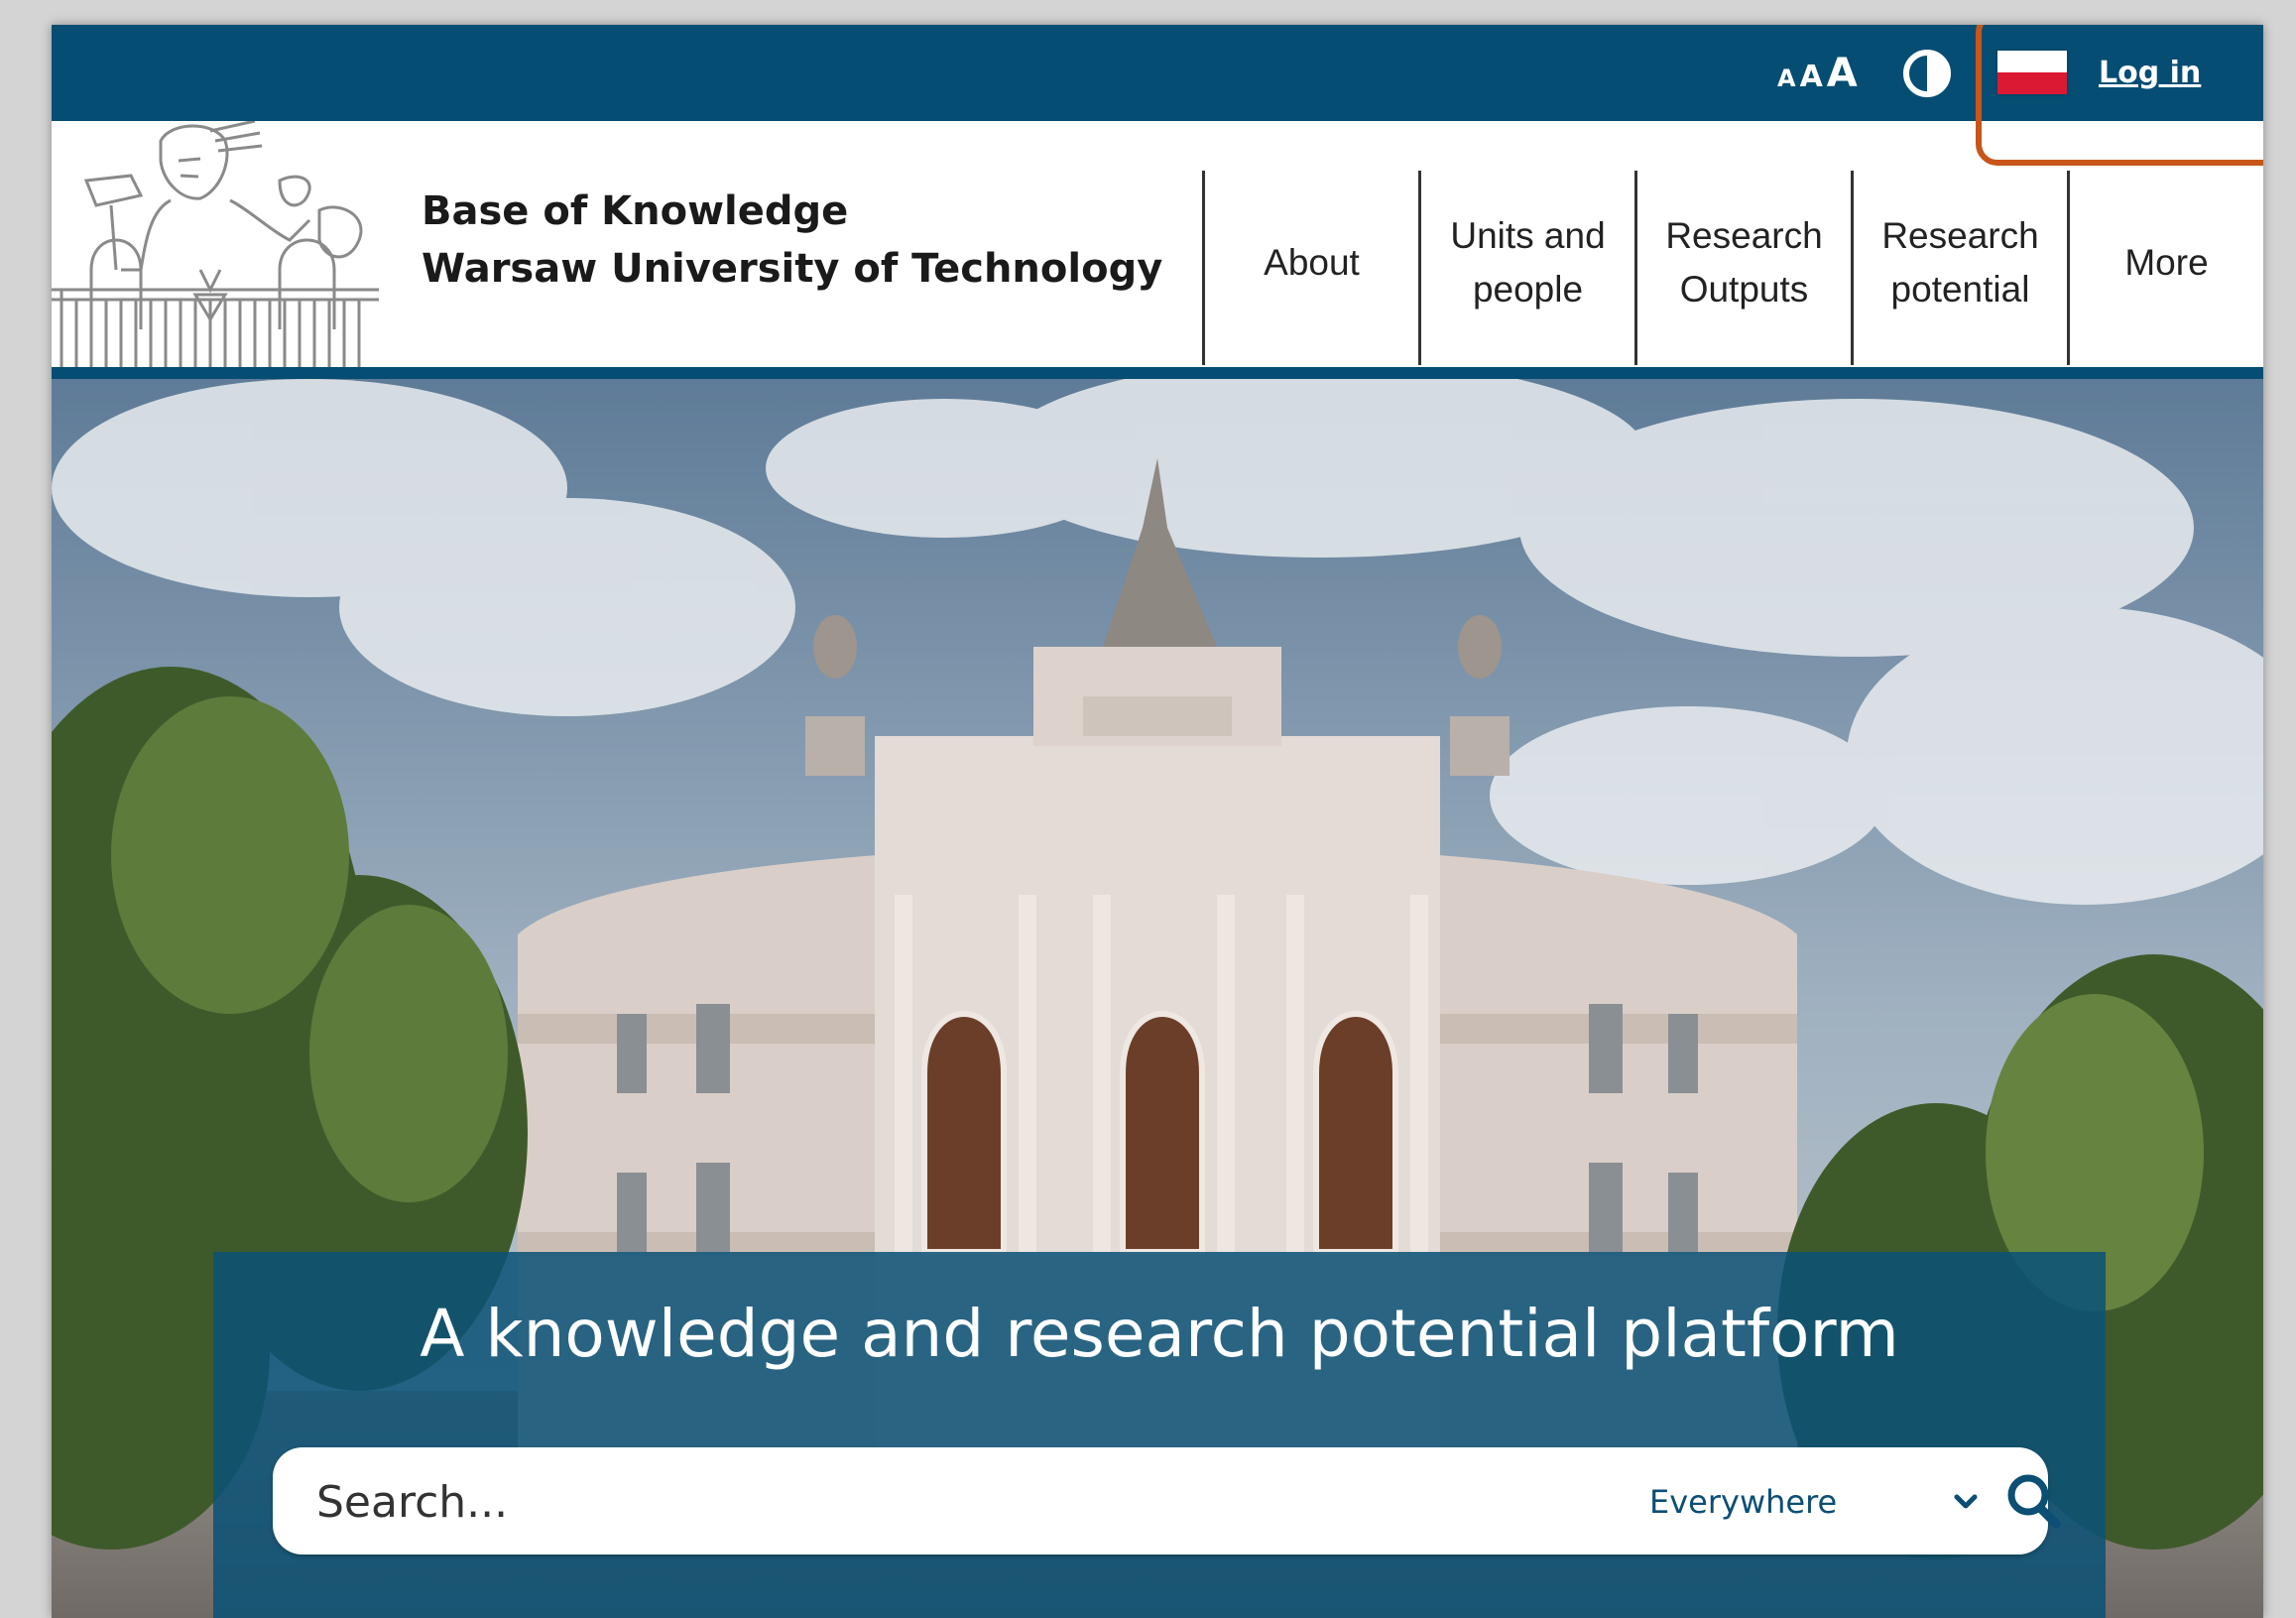 The width and height of the screenshot is (2296, 1618). I want to click on search-bar: Everywhere, so click(1167, 1501).